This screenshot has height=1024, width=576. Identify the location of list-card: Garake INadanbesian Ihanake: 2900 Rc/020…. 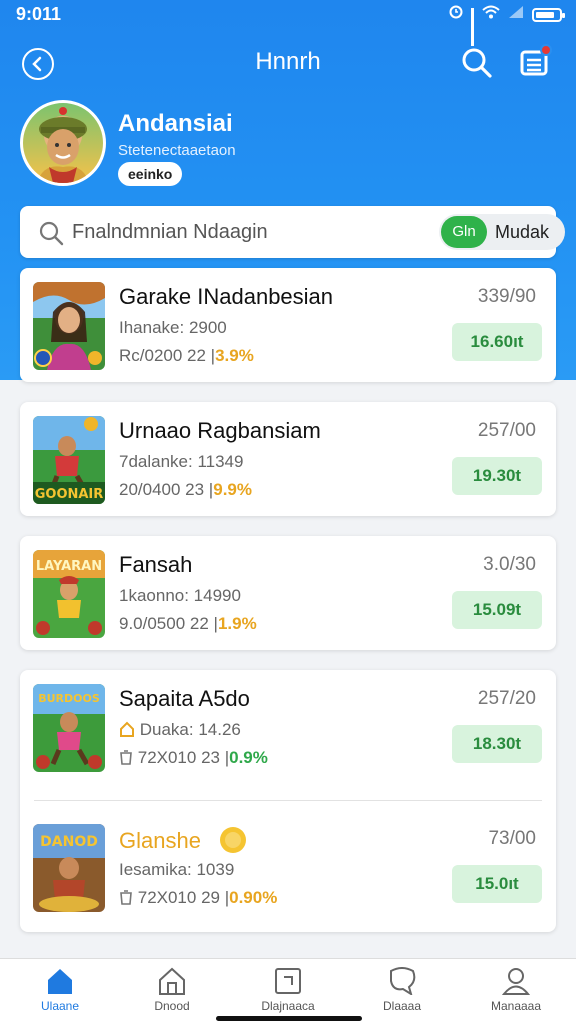
(288, 325).